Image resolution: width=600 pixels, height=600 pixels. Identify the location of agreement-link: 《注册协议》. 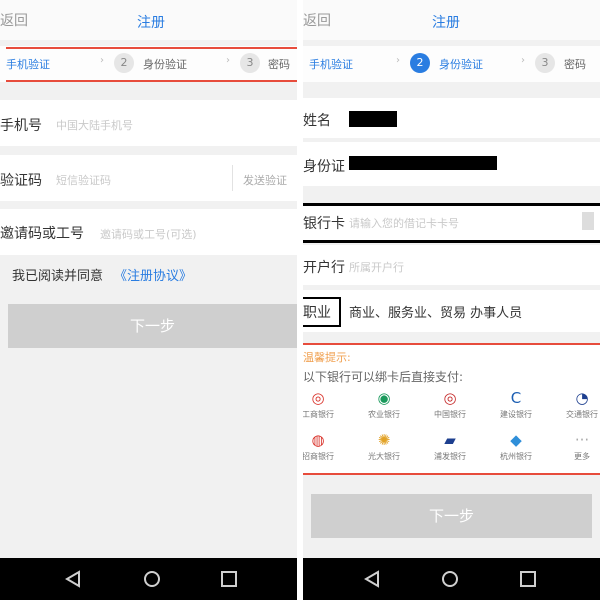
(153, 274).